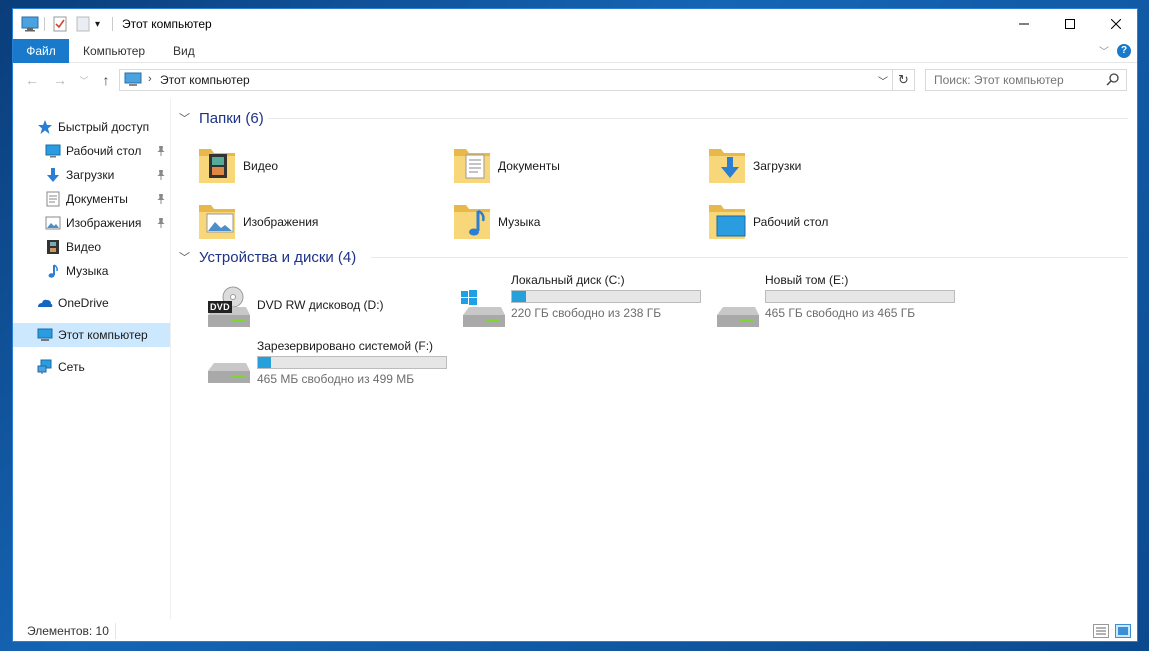  I want to click on folder-label: Видео, so click(261, 166).